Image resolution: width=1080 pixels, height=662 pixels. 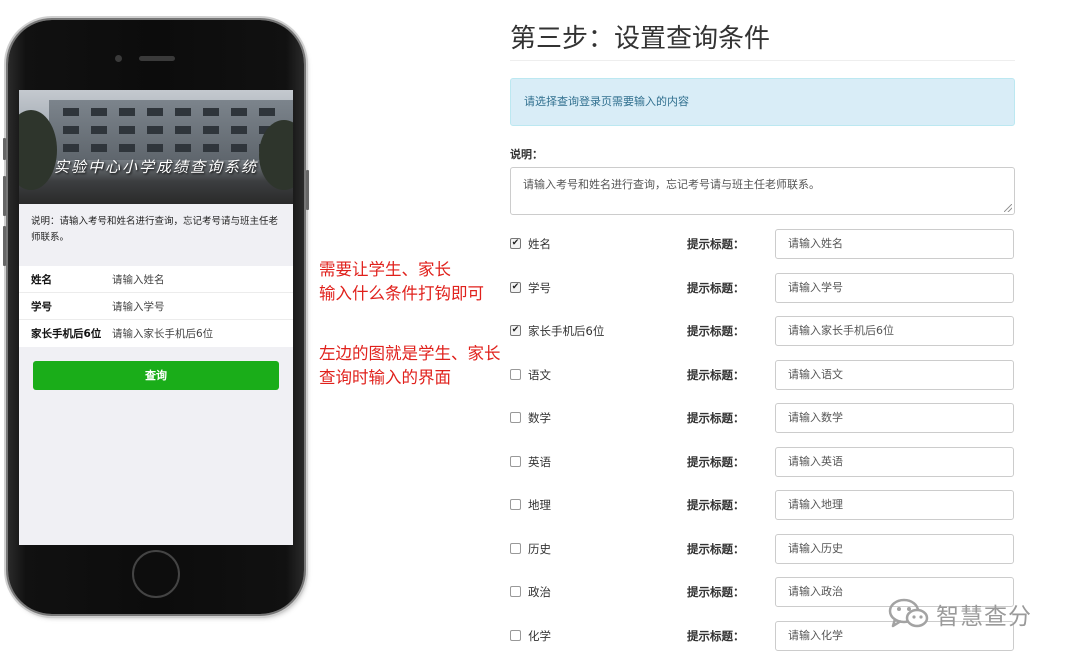 What do you see at coordinates (762, 505) in the screenshot?
I see `condition-row-geography: 地理 提示标题： 请输入地理` at bounding box center [762, 505].